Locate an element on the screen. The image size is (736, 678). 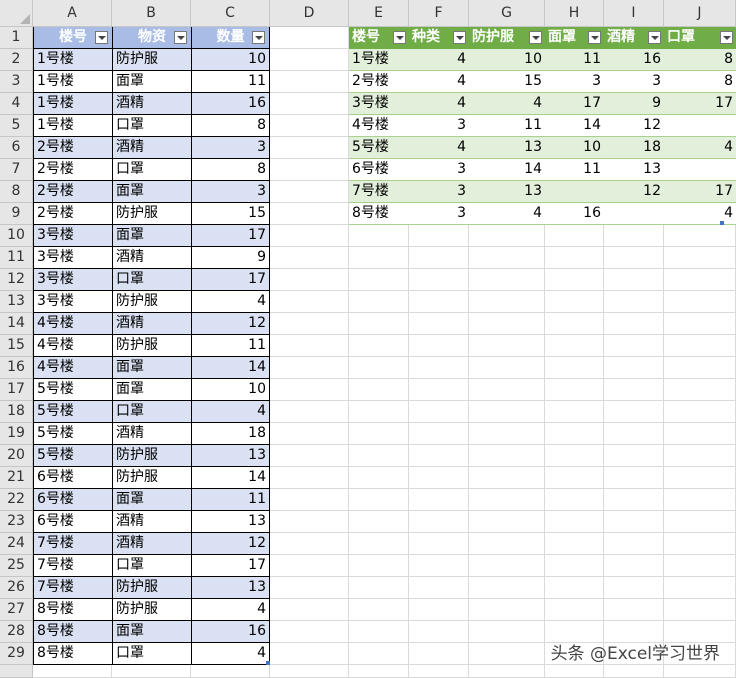
table2-cell: 1号楼 is located at coordinates (379, 60).